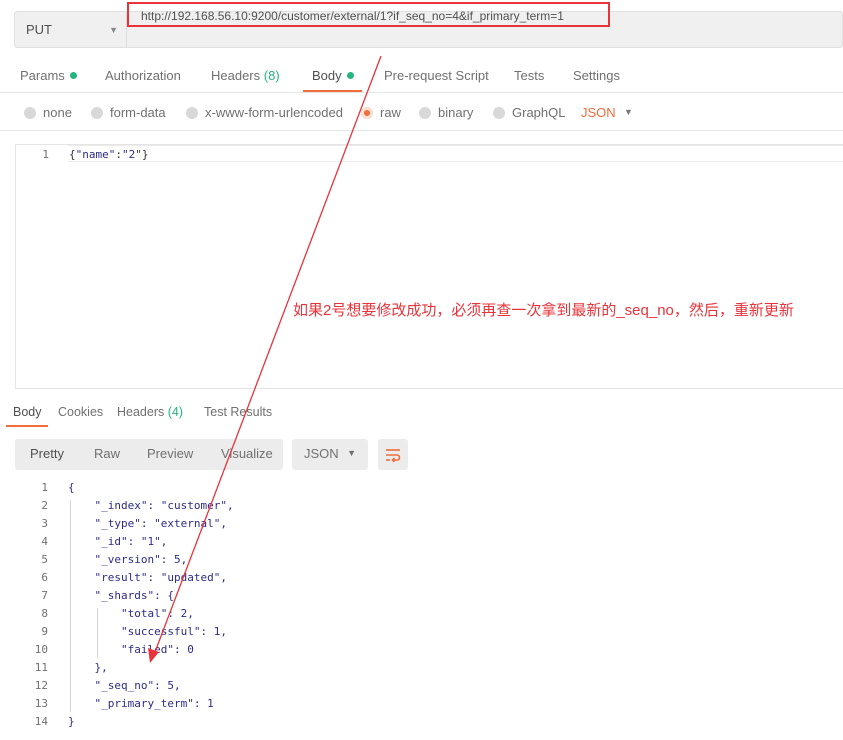  I want to click on response-code-line: {, so click(71, 487).